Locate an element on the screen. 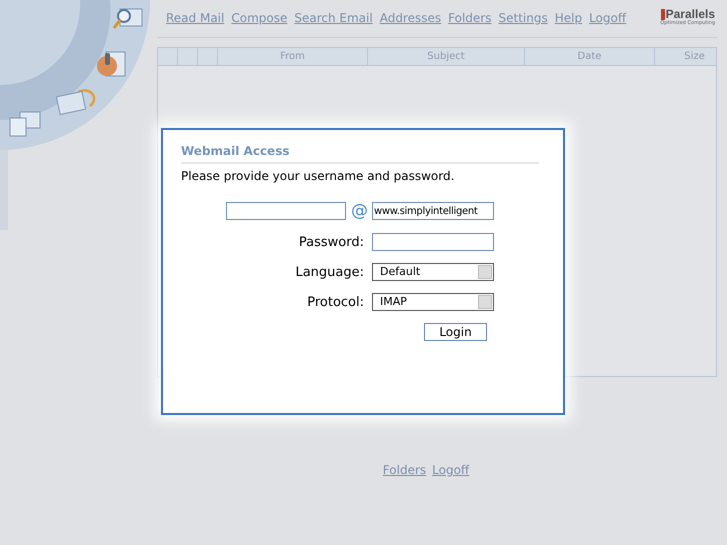 This screenshot has width=727, height=545. dialog-title: Webmail Access is located at coordinates (360, 154).